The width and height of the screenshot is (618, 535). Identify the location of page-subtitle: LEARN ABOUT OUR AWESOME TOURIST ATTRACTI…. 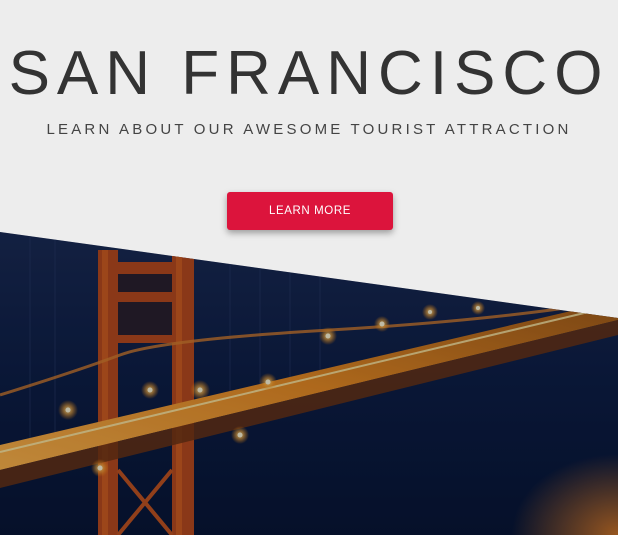
(309, 129).